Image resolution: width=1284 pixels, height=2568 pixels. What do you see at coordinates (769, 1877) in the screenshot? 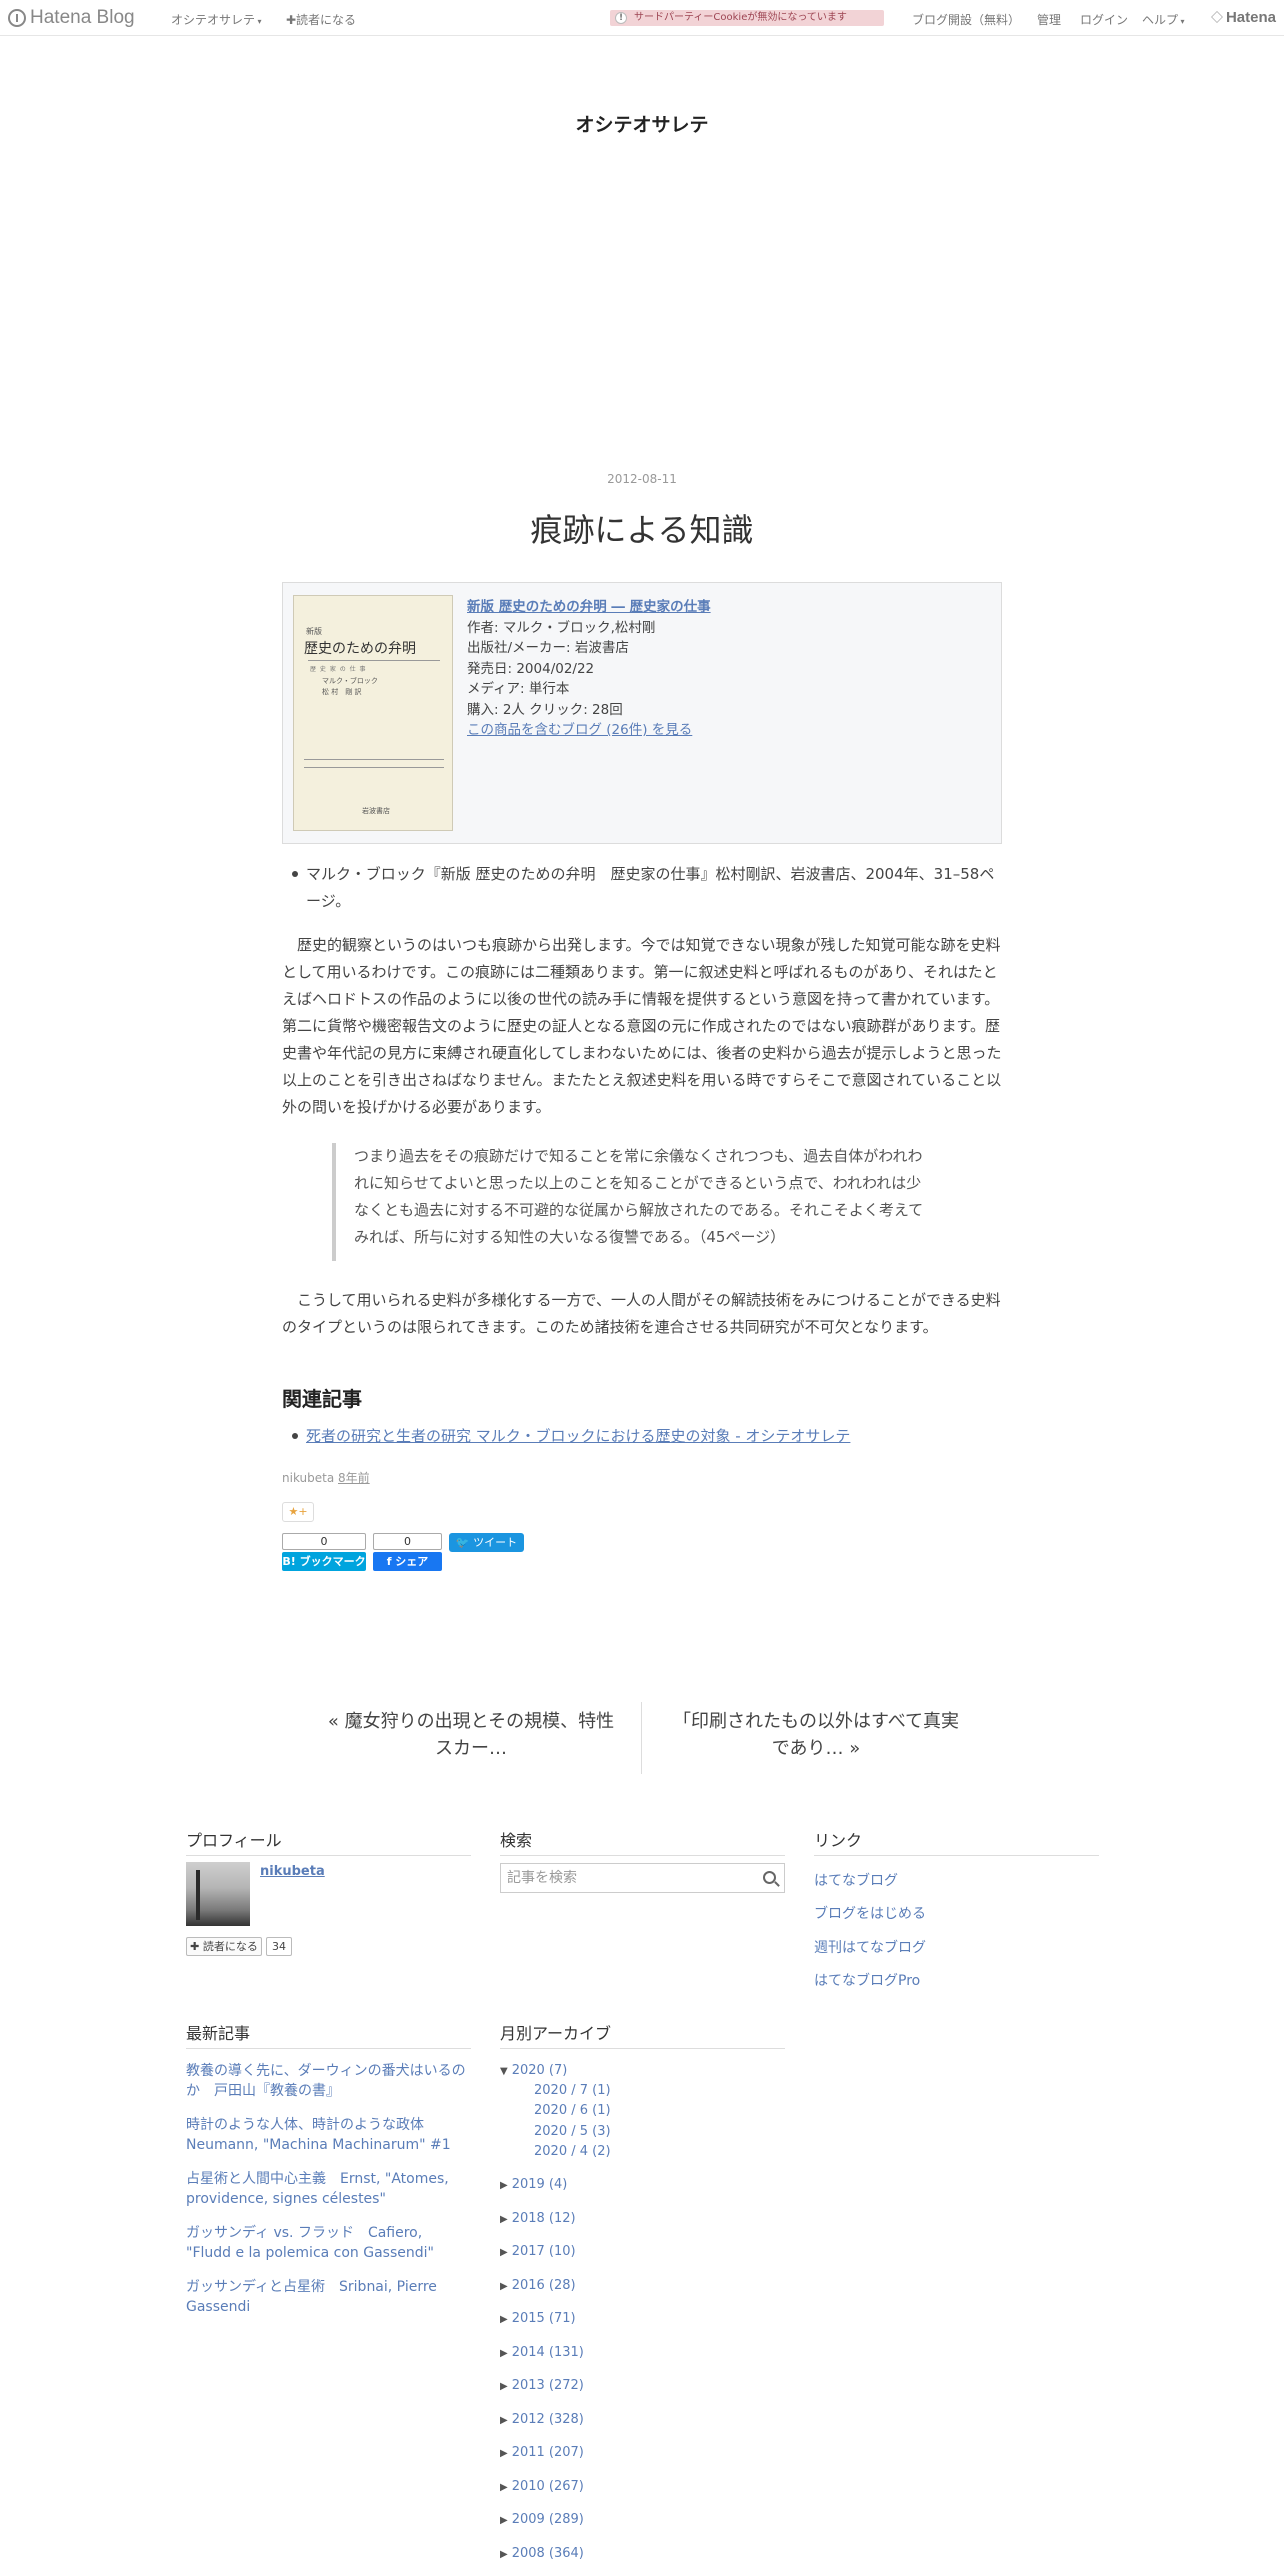
I see `search-icon` at bounding box center [769, 1877].